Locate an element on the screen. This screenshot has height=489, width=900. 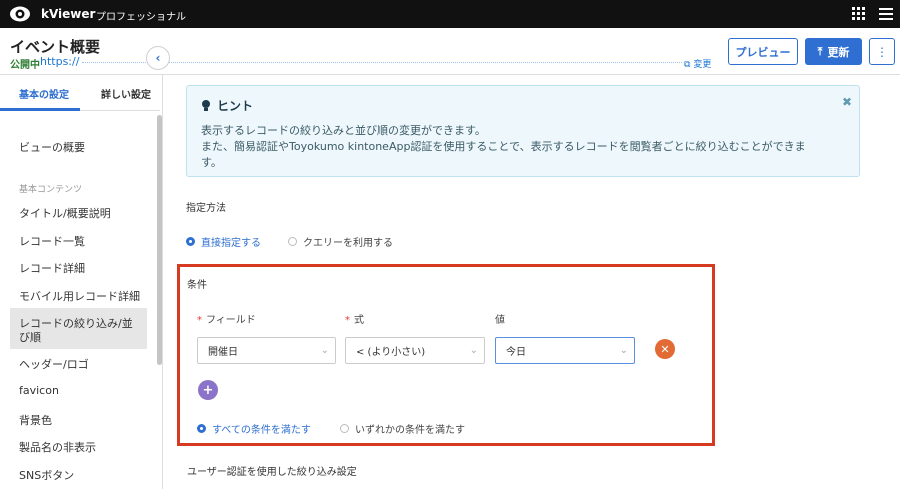
hint-text-line-3: す。 is located at coordinates (211, 162).